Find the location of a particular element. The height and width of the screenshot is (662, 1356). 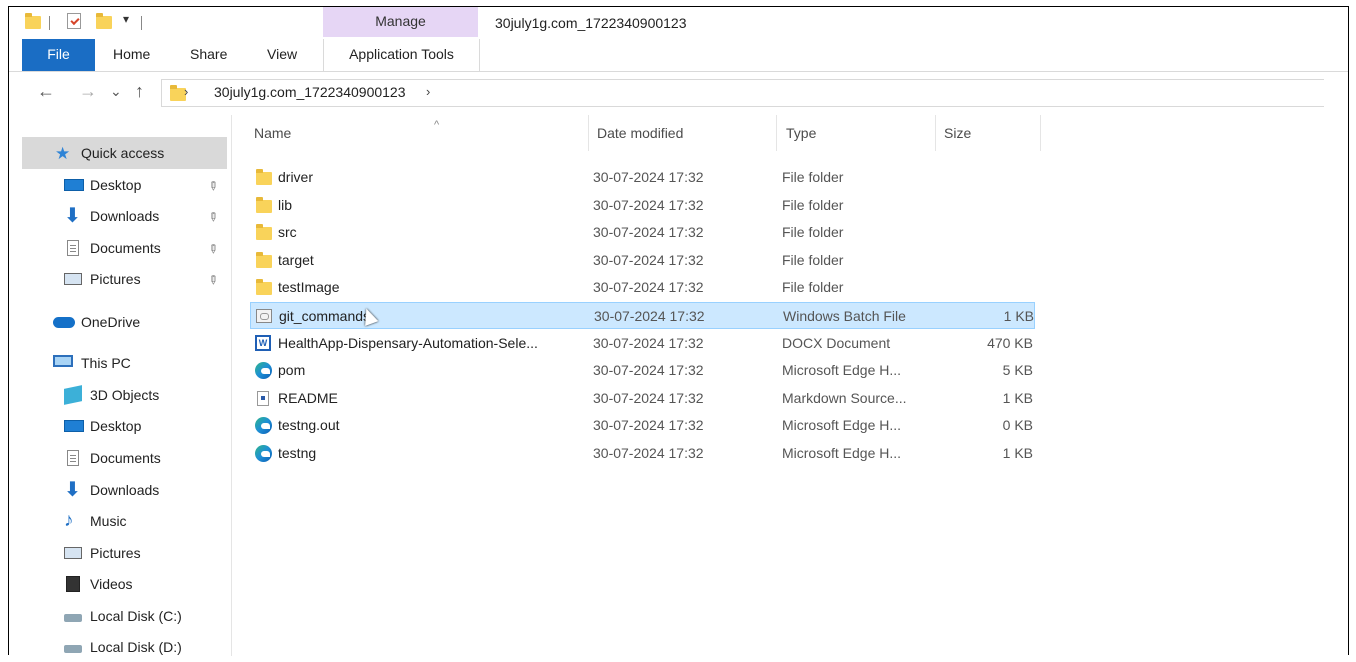

pictures-icon is located at coordinates (73, 279).